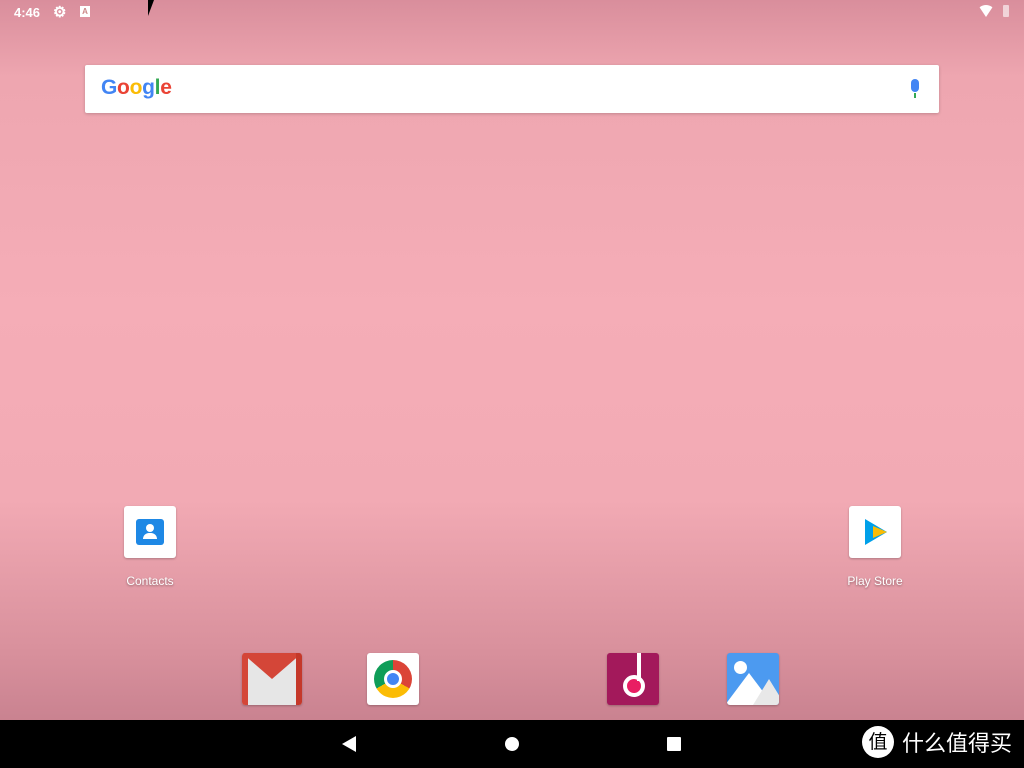  Describe the element at coordinates (151, 8) in the screenshot. I see `mouse-cursor-icon` at that location.